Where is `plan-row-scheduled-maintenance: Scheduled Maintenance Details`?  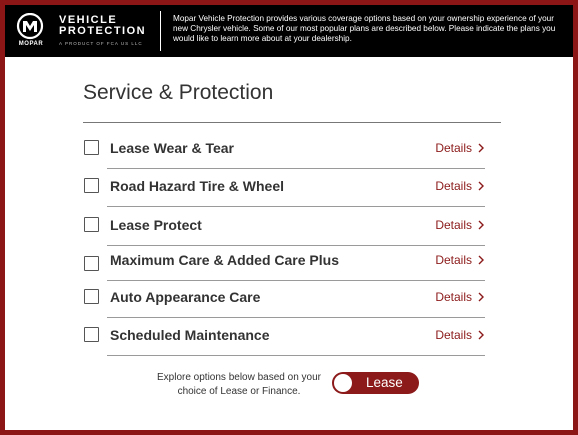 plan-row-scheduled-maintenance: Scheduled Maintenance Details is located at coordinates (284, 342).